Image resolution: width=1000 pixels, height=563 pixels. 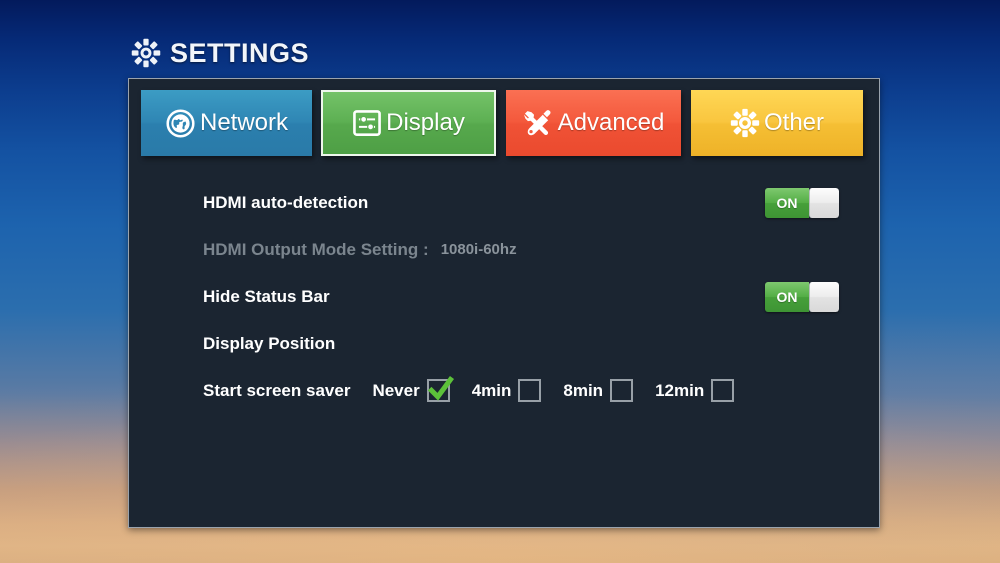 I want to click on screen-saver-options: Never 4min 8min 12min, so click(x=542, y=388).